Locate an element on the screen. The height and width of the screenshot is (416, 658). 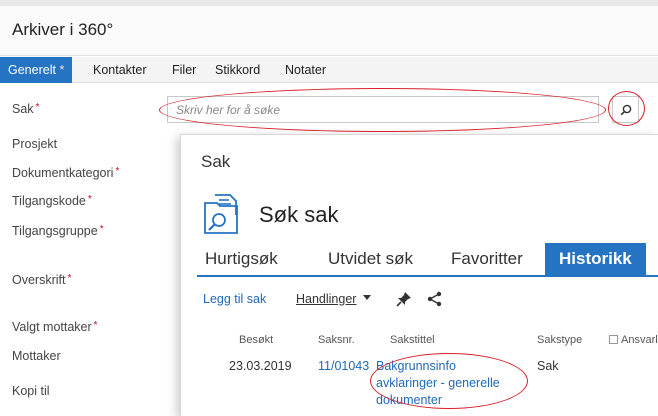
panel-heading: Søk sak is located at coordinates (299, 214).